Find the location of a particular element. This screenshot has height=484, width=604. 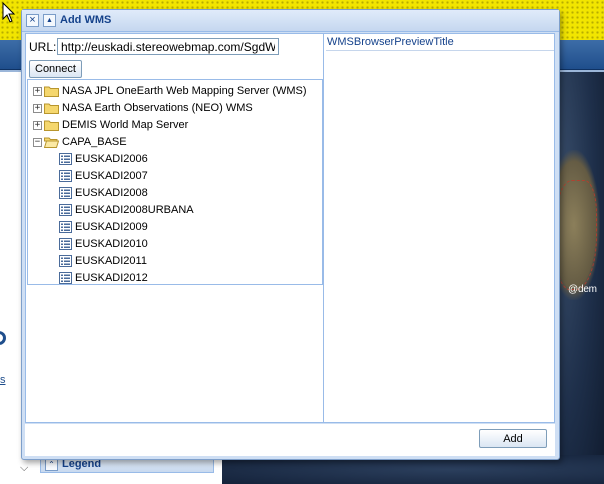

tree-node-label: DEMIS World Map Server is located at coordinates (125, 125).